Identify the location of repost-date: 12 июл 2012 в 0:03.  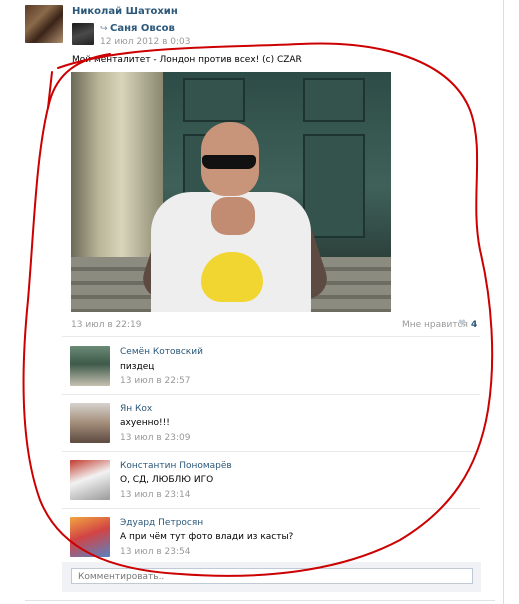
(145, 42).